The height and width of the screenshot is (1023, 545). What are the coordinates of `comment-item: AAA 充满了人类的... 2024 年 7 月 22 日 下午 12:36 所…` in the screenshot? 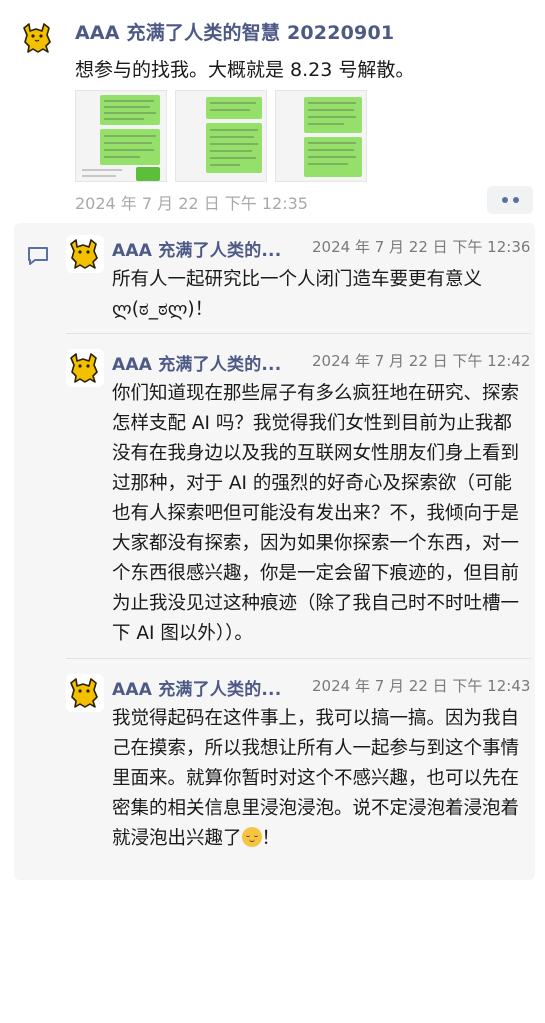 It's located at (298, 271).